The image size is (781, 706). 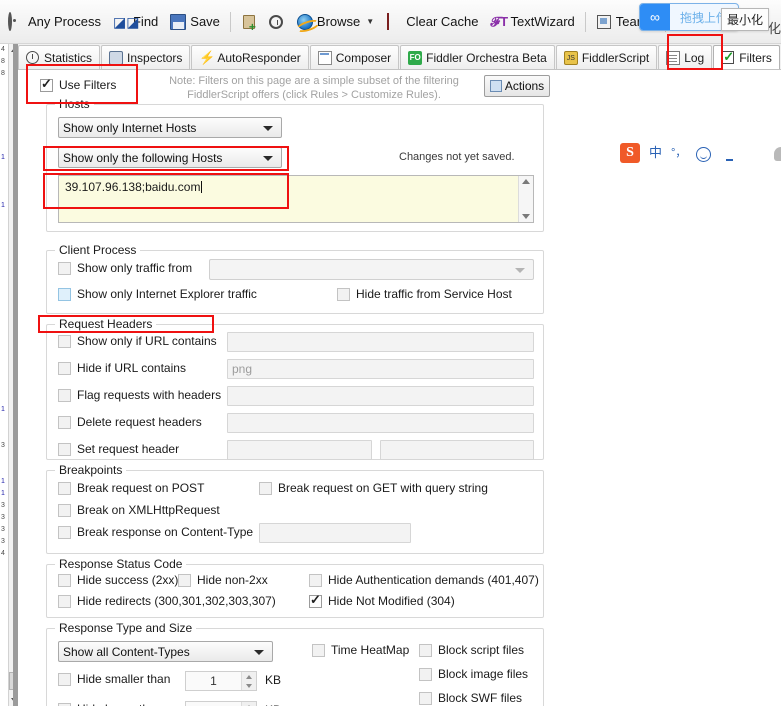 What do you see at coordinates (64, 580) in the screenshot?
I see `hide-success-checkbox` at bounding box center [64, 580].